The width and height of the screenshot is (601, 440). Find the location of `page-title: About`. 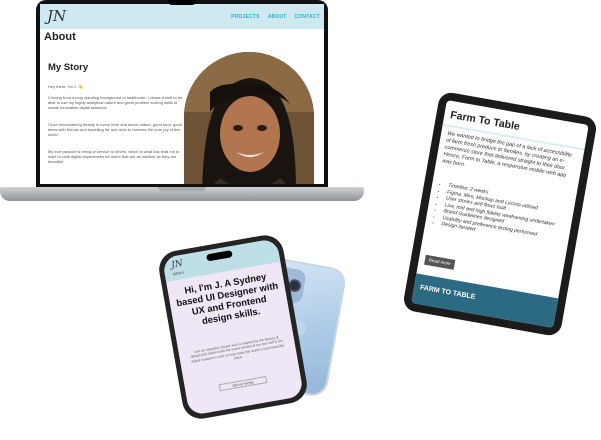

page-title: About is located at coordinates (60, 37).